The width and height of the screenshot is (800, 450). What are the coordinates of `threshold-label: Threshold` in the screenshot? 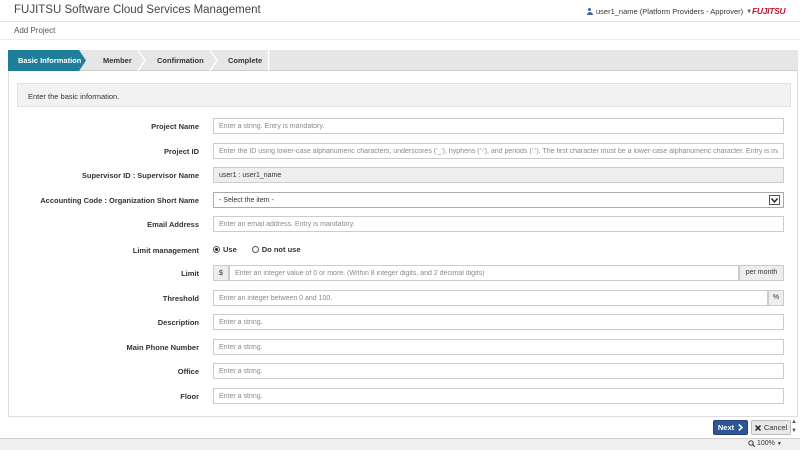 It's located at (180, 298).